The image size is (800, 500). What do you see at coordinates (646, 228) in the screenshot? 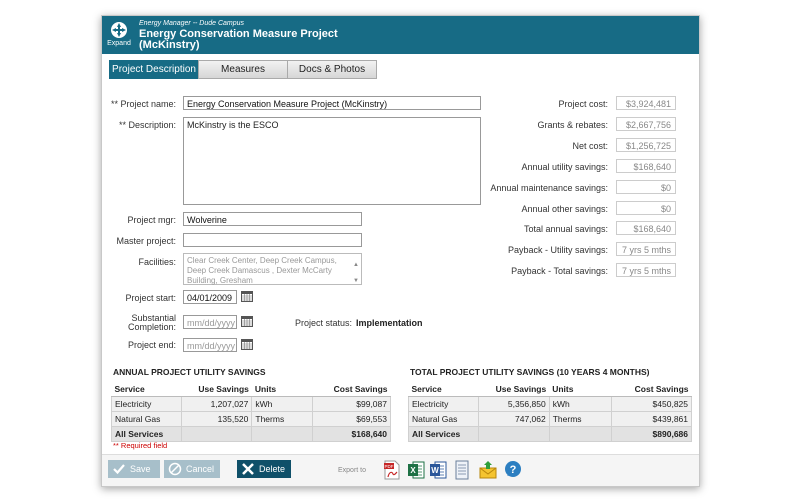
I see `total-annual-savings-value: $168,640` at bounding box center [646, 228].